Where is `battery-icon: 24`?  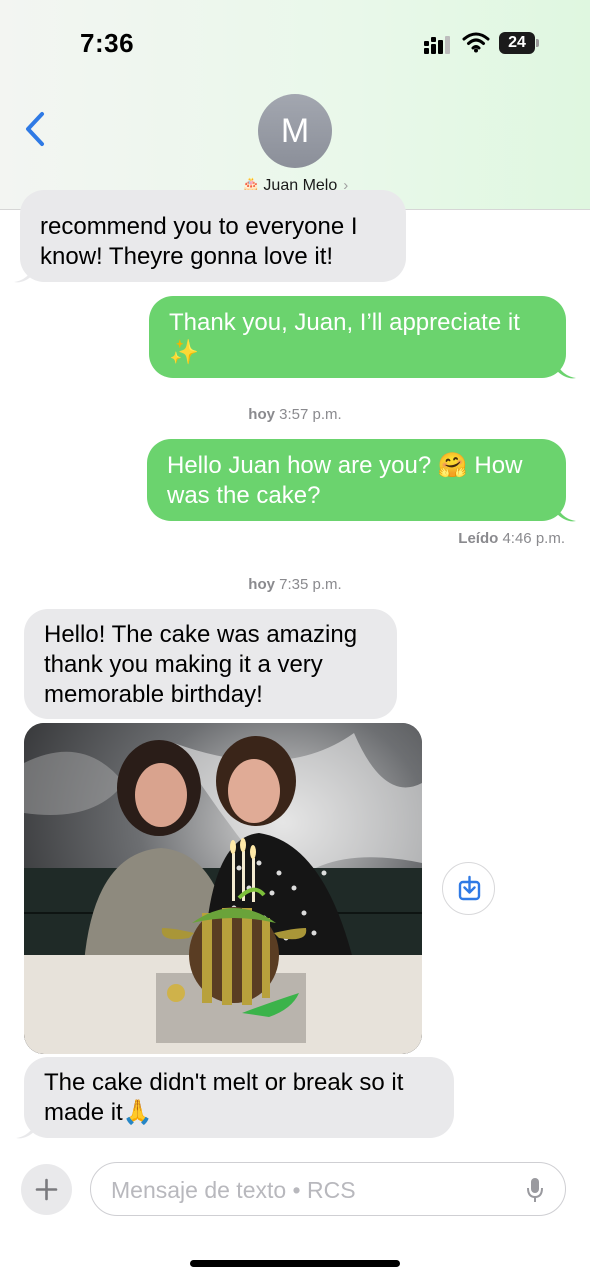 battery-icon: 24 is located at coordinates (519, 43).